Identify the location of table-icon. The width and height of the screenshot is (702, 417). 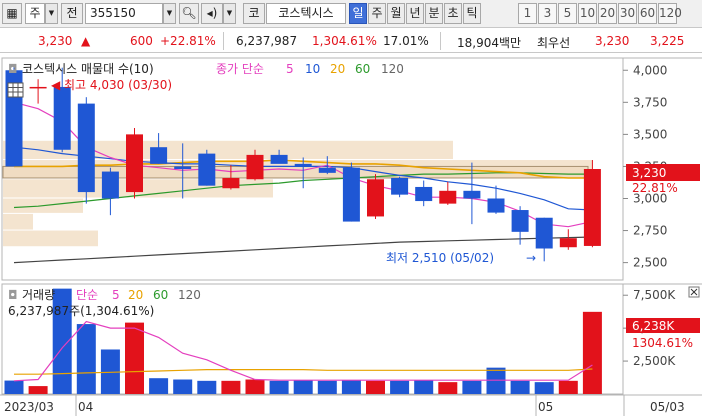
(15, 90).